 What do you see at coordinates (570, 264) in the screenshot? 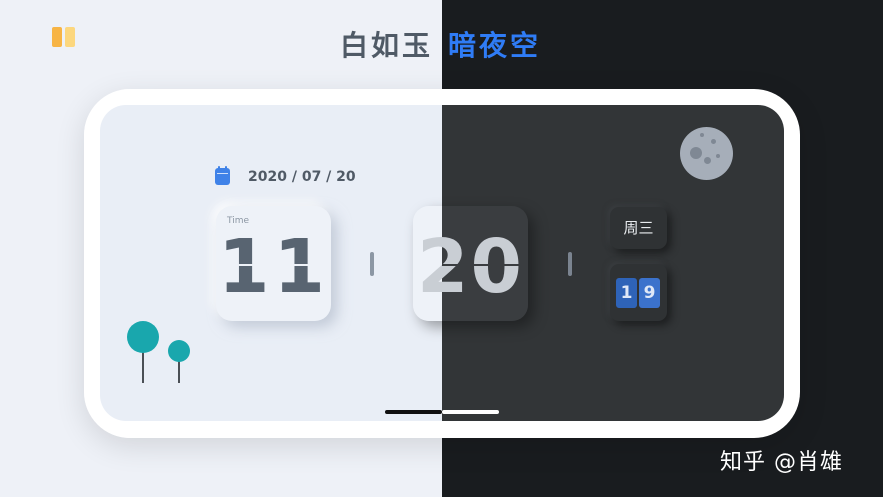
I see `date-separator` at bounding box center [570, 264].